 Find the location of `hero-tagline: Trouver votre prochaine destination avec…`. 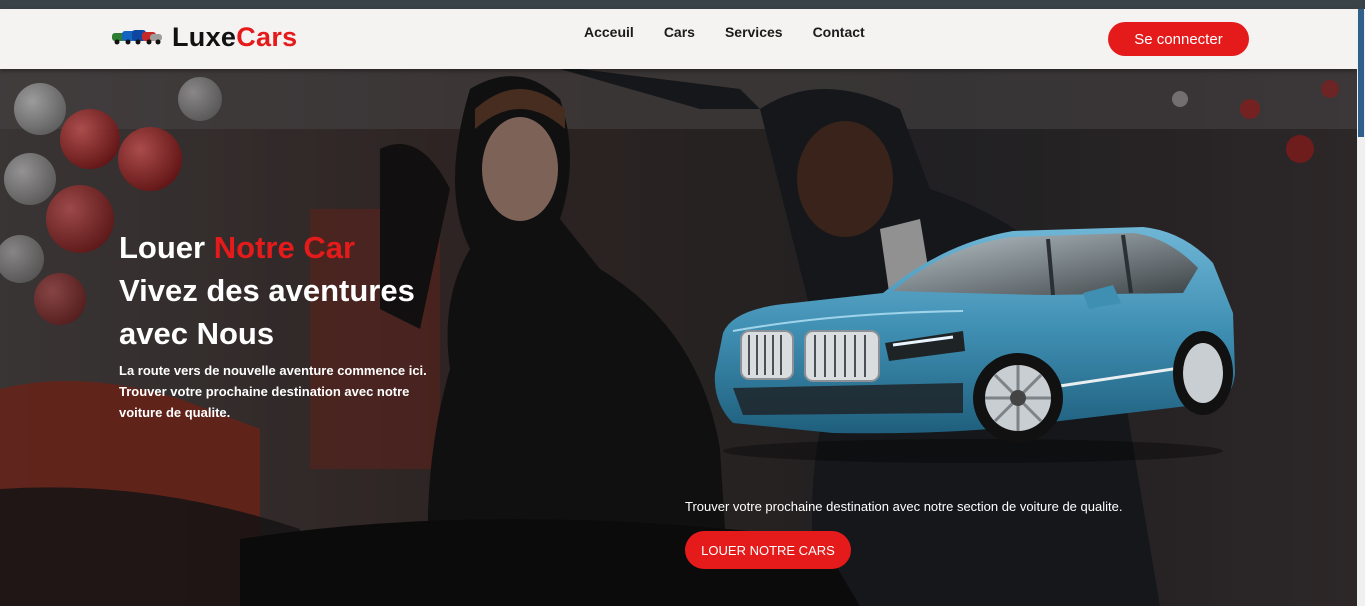

hero-tagline: Trouver votre prochaine destination avec… is located at coordinates (904, 506).